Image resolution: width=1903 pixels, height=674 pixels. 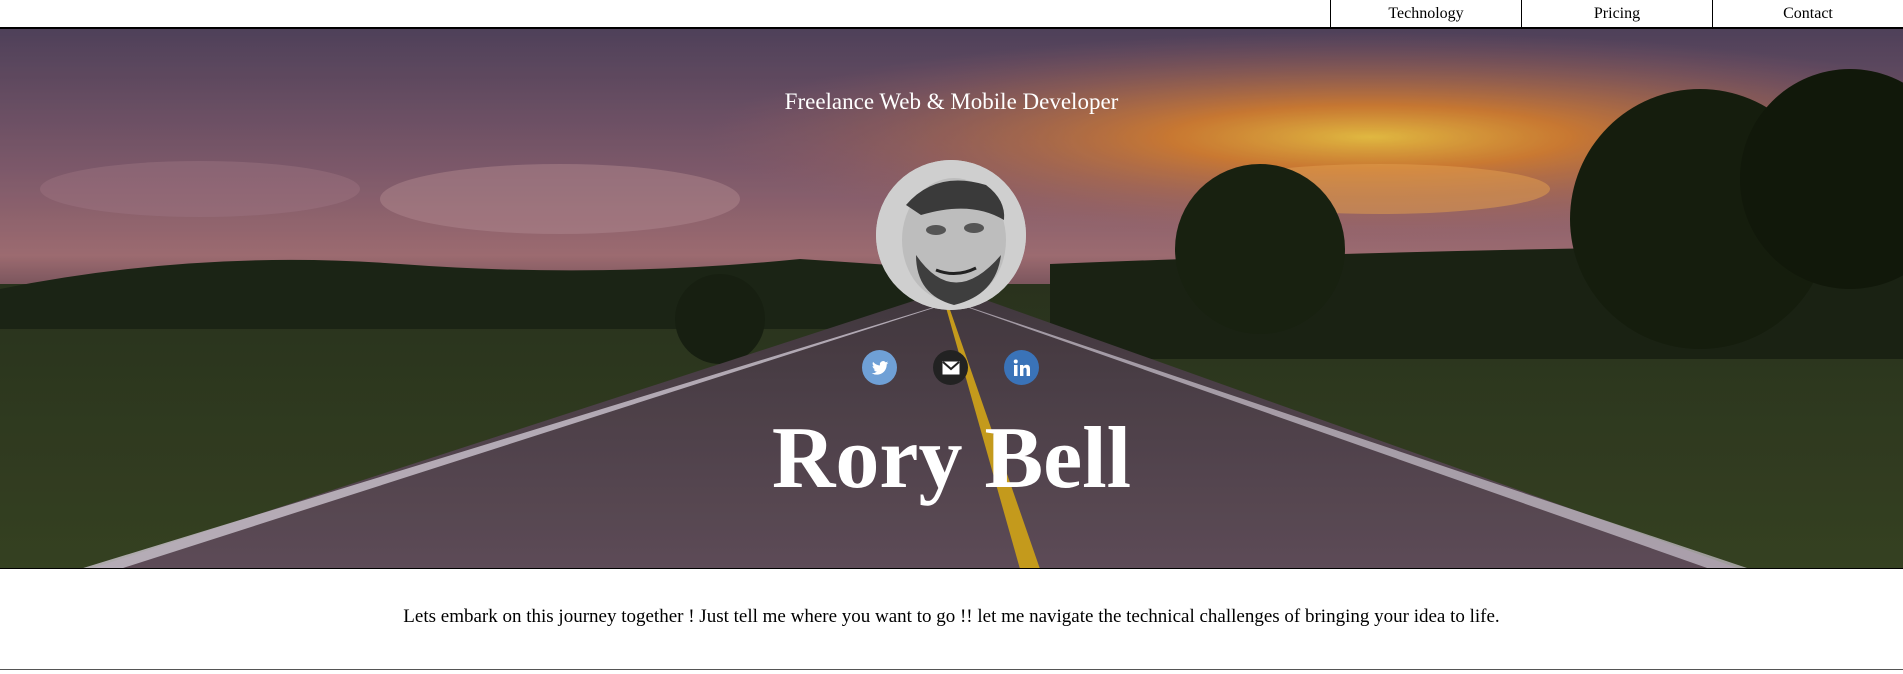 I want to click on twitter-icon, so click(x=879, y=367).